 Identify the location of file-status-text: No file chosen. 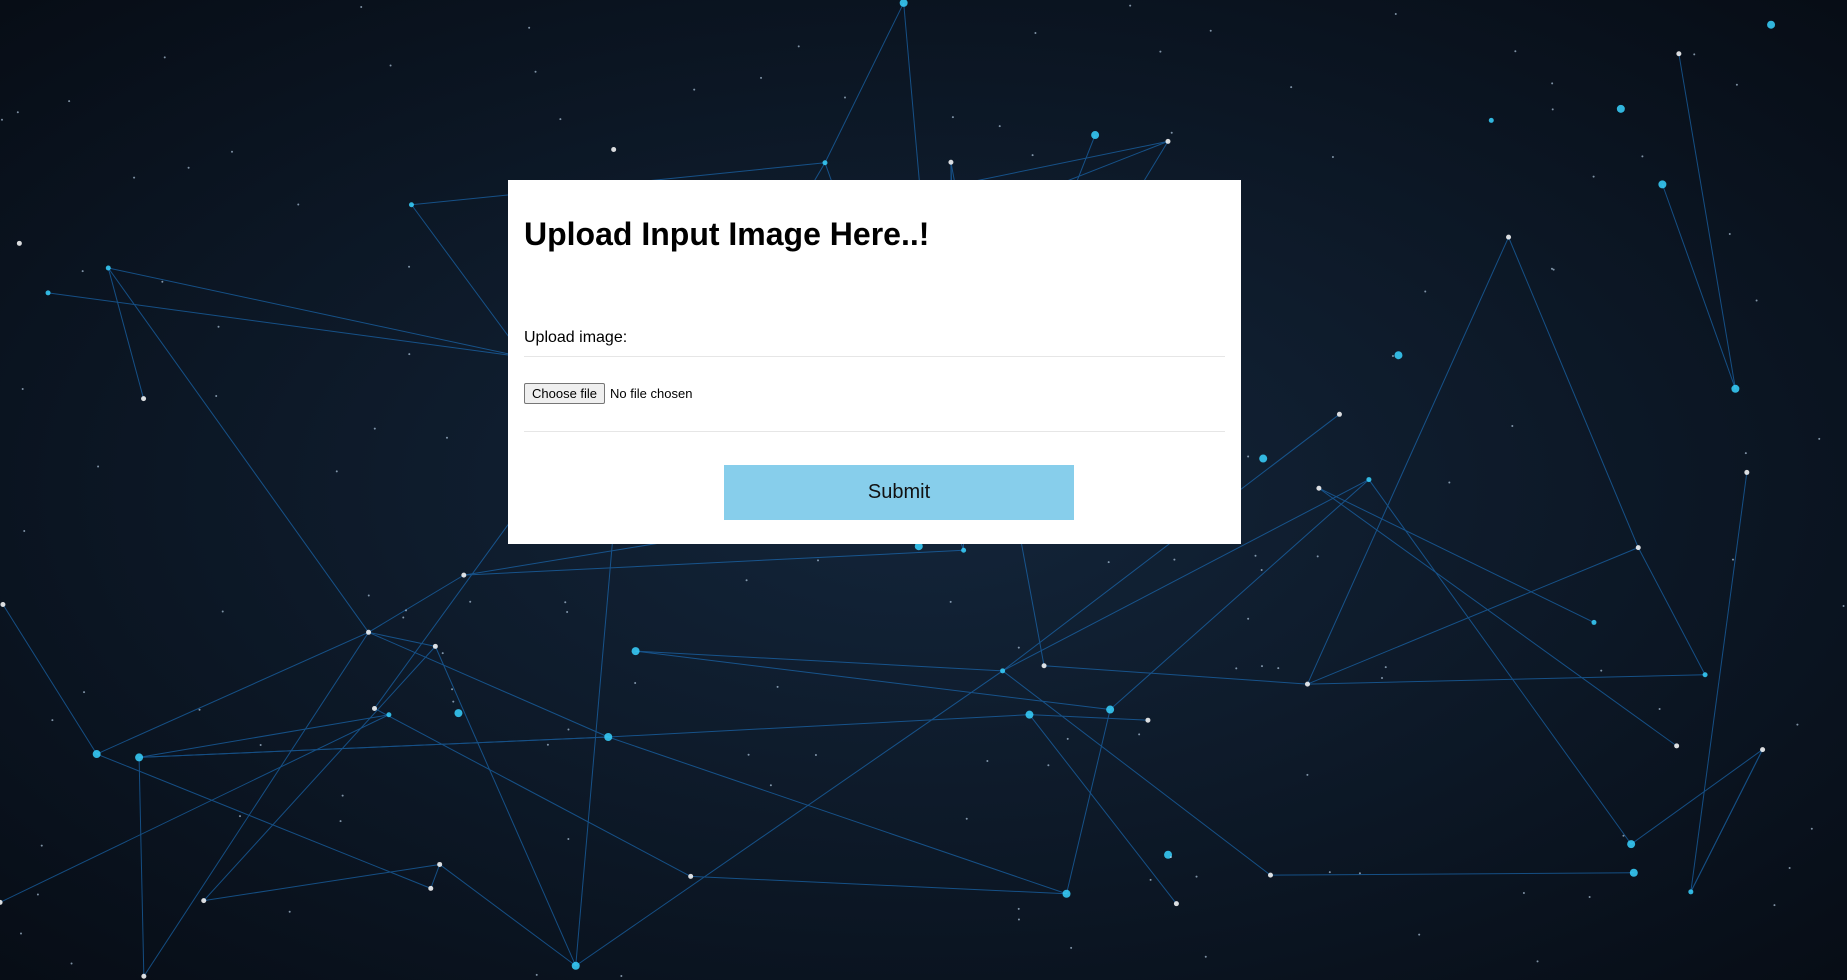
(651, 393).